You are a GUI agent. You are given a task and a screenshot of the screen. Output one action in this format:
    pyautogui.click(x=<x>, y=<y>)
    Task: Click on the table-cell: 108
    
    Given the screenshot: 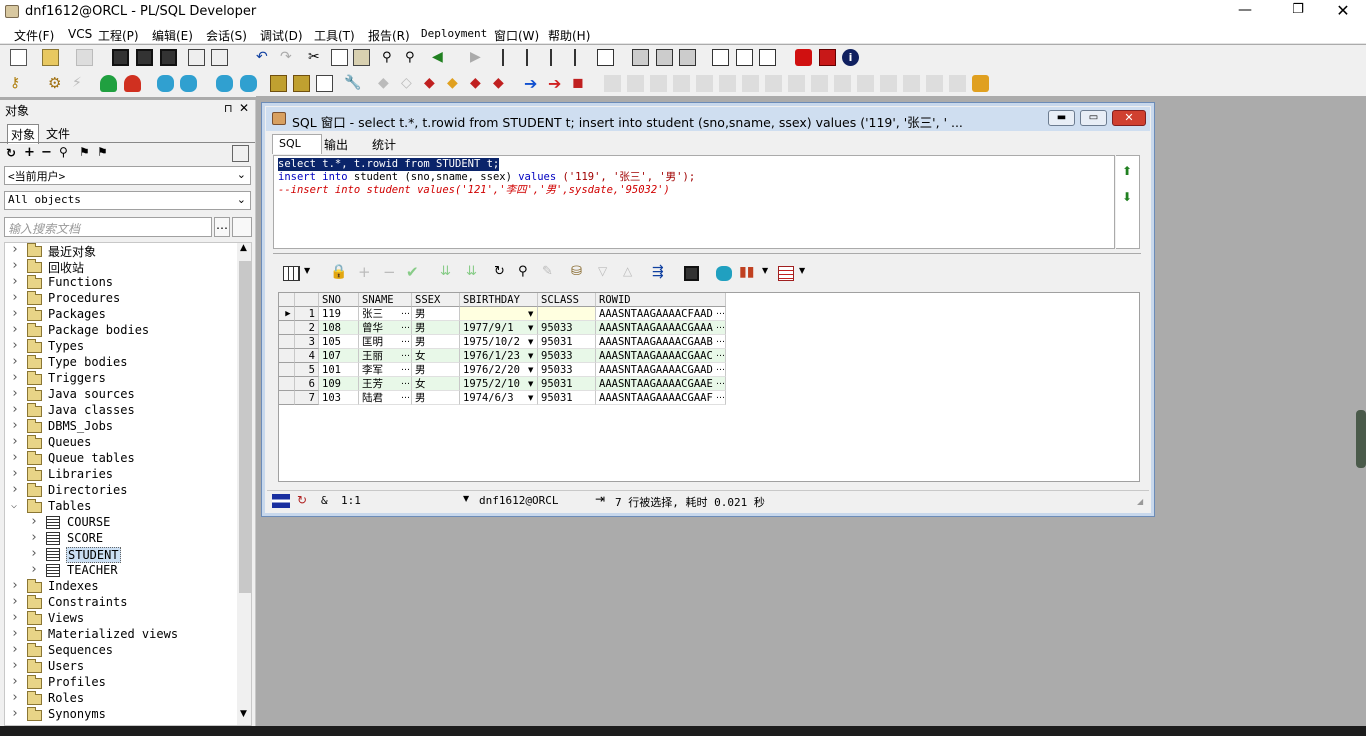 What is the action you would take?
    pyautogui.click(x=339, y=328)
    